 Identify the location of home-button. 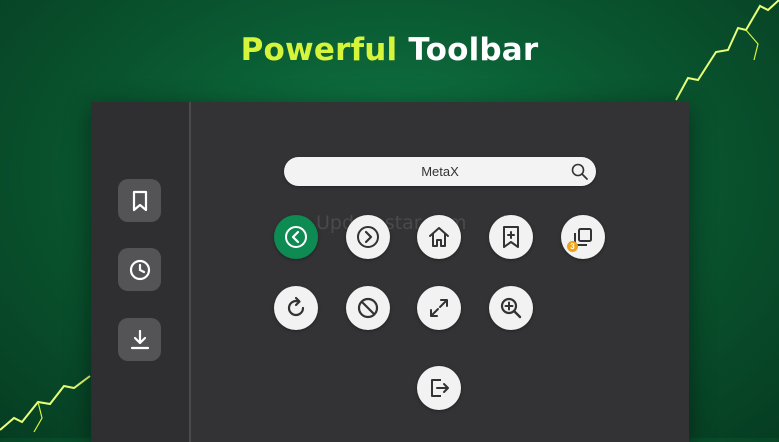
(439, 237).